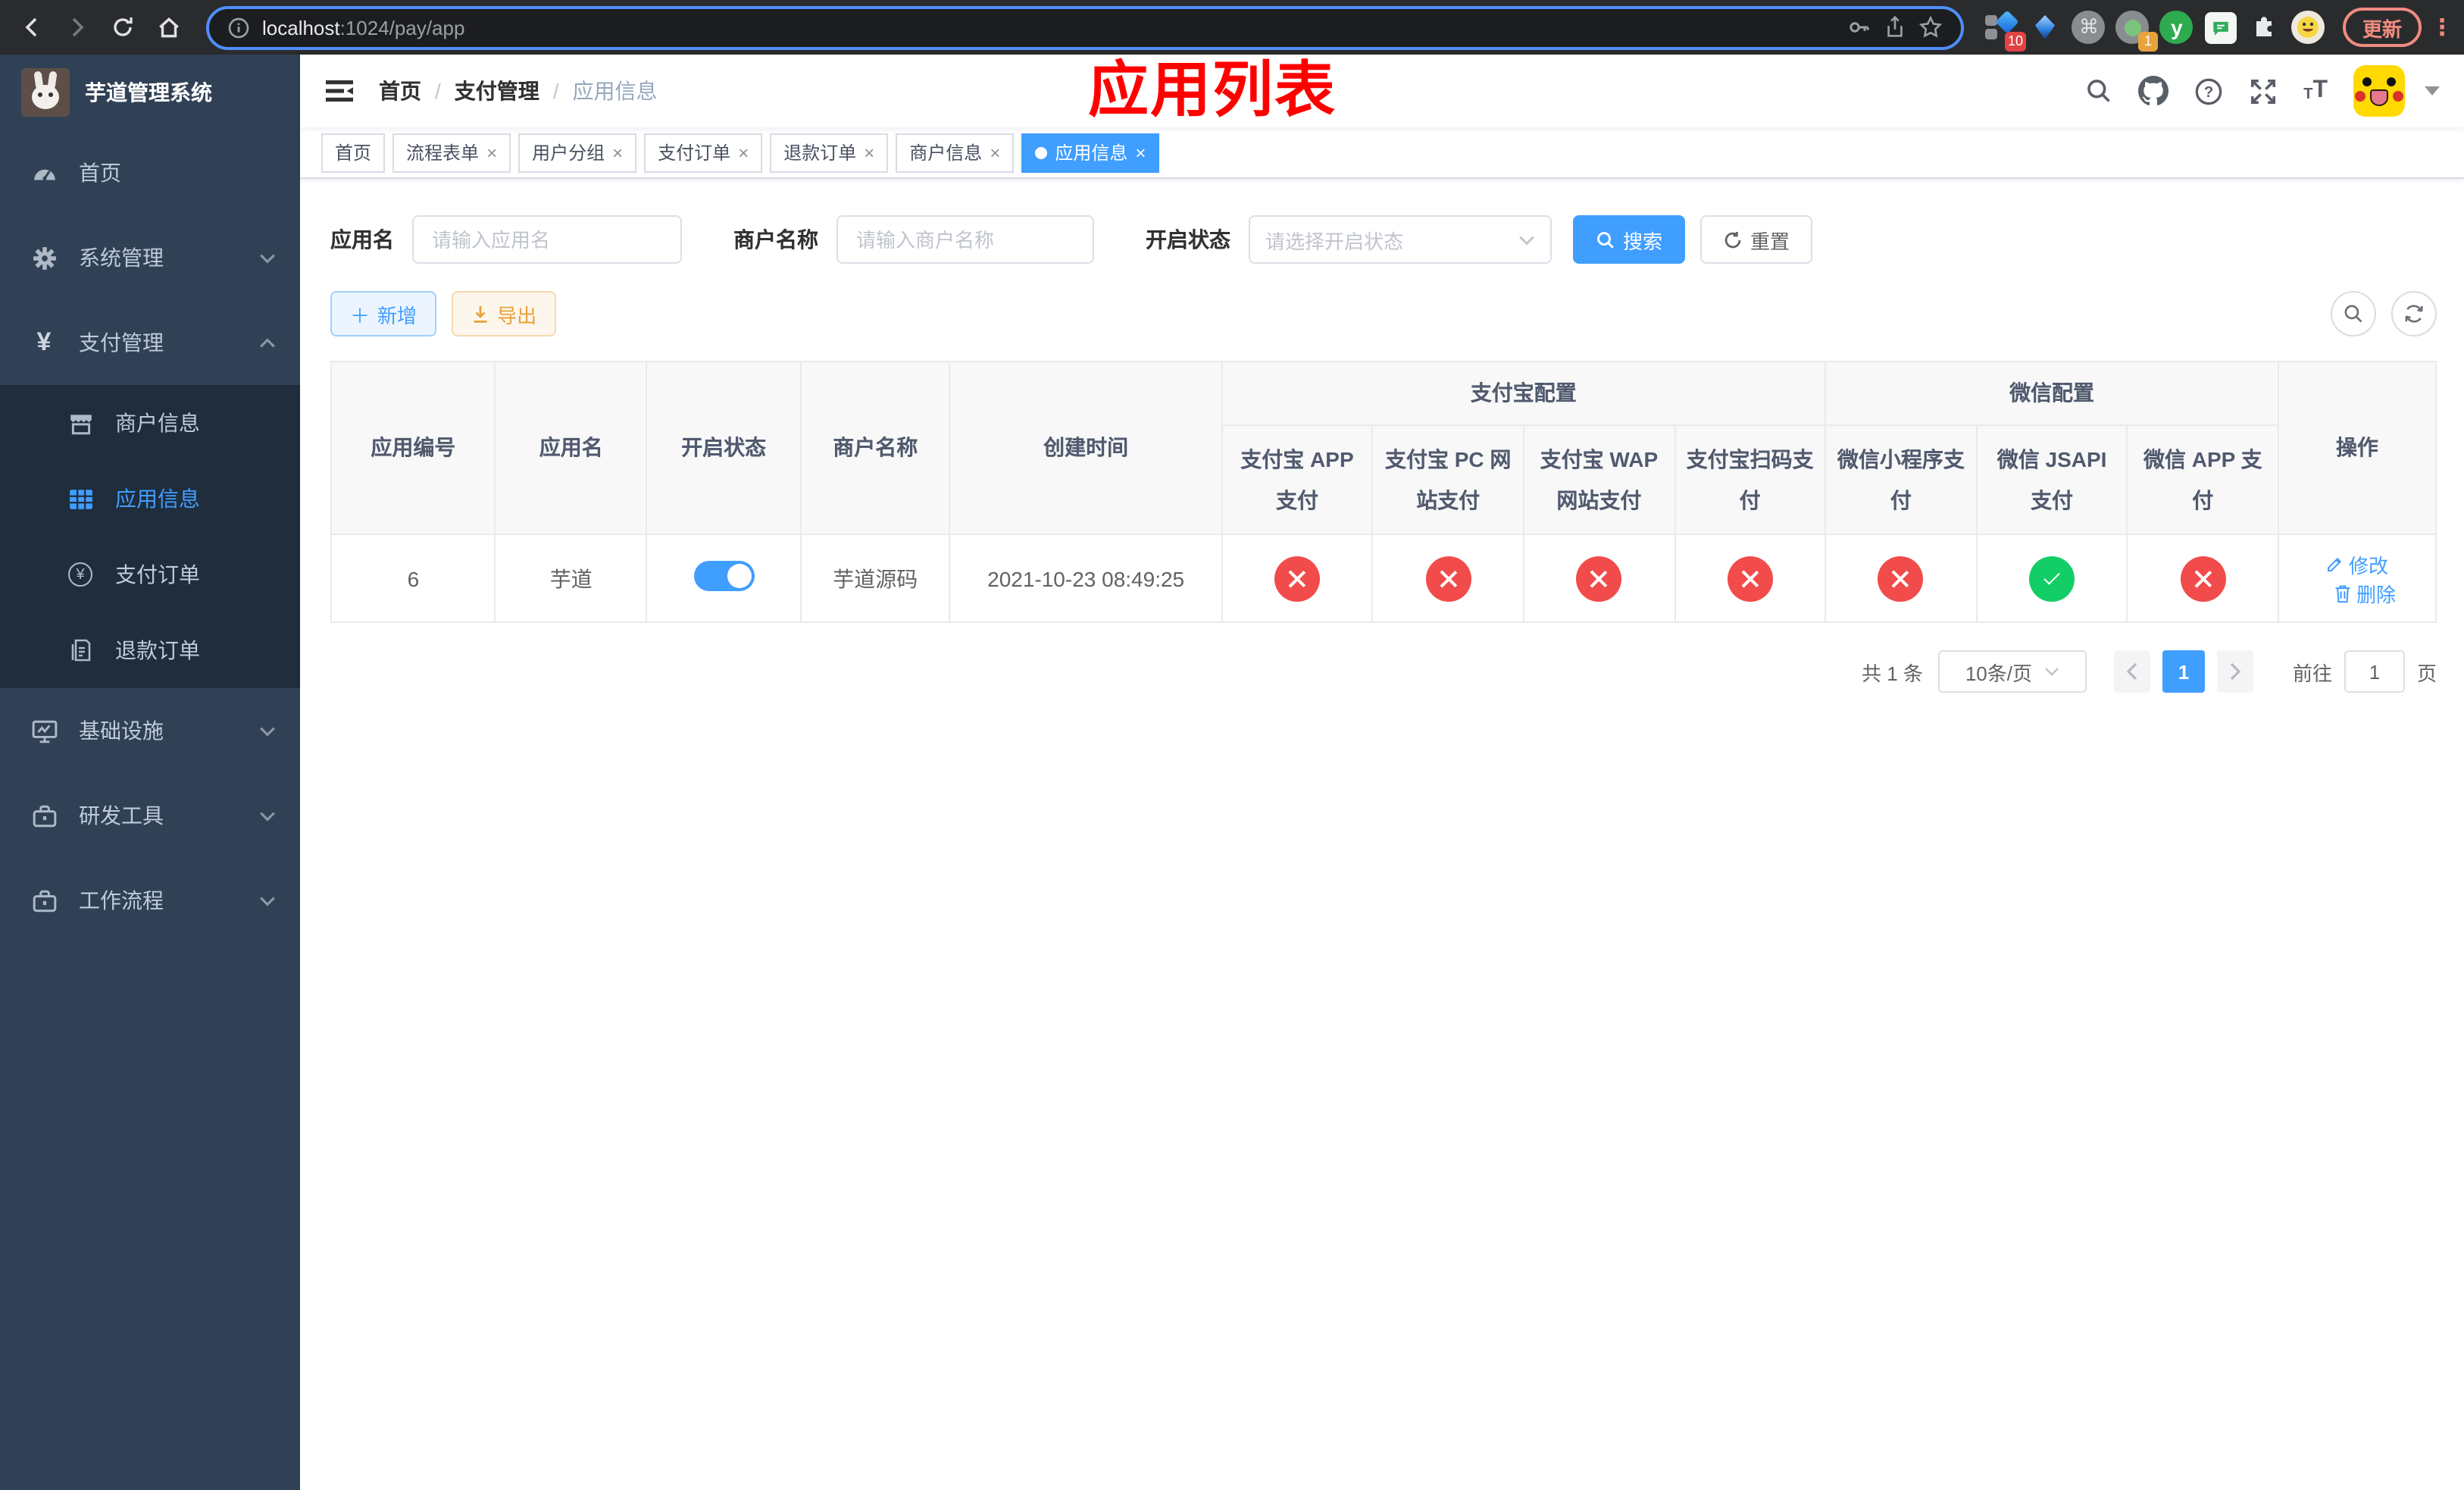 The height and width of the screenshot is (1490, 2464). I want to click on address-bar: localhost:1024/pay/app, so click(1085, 27).